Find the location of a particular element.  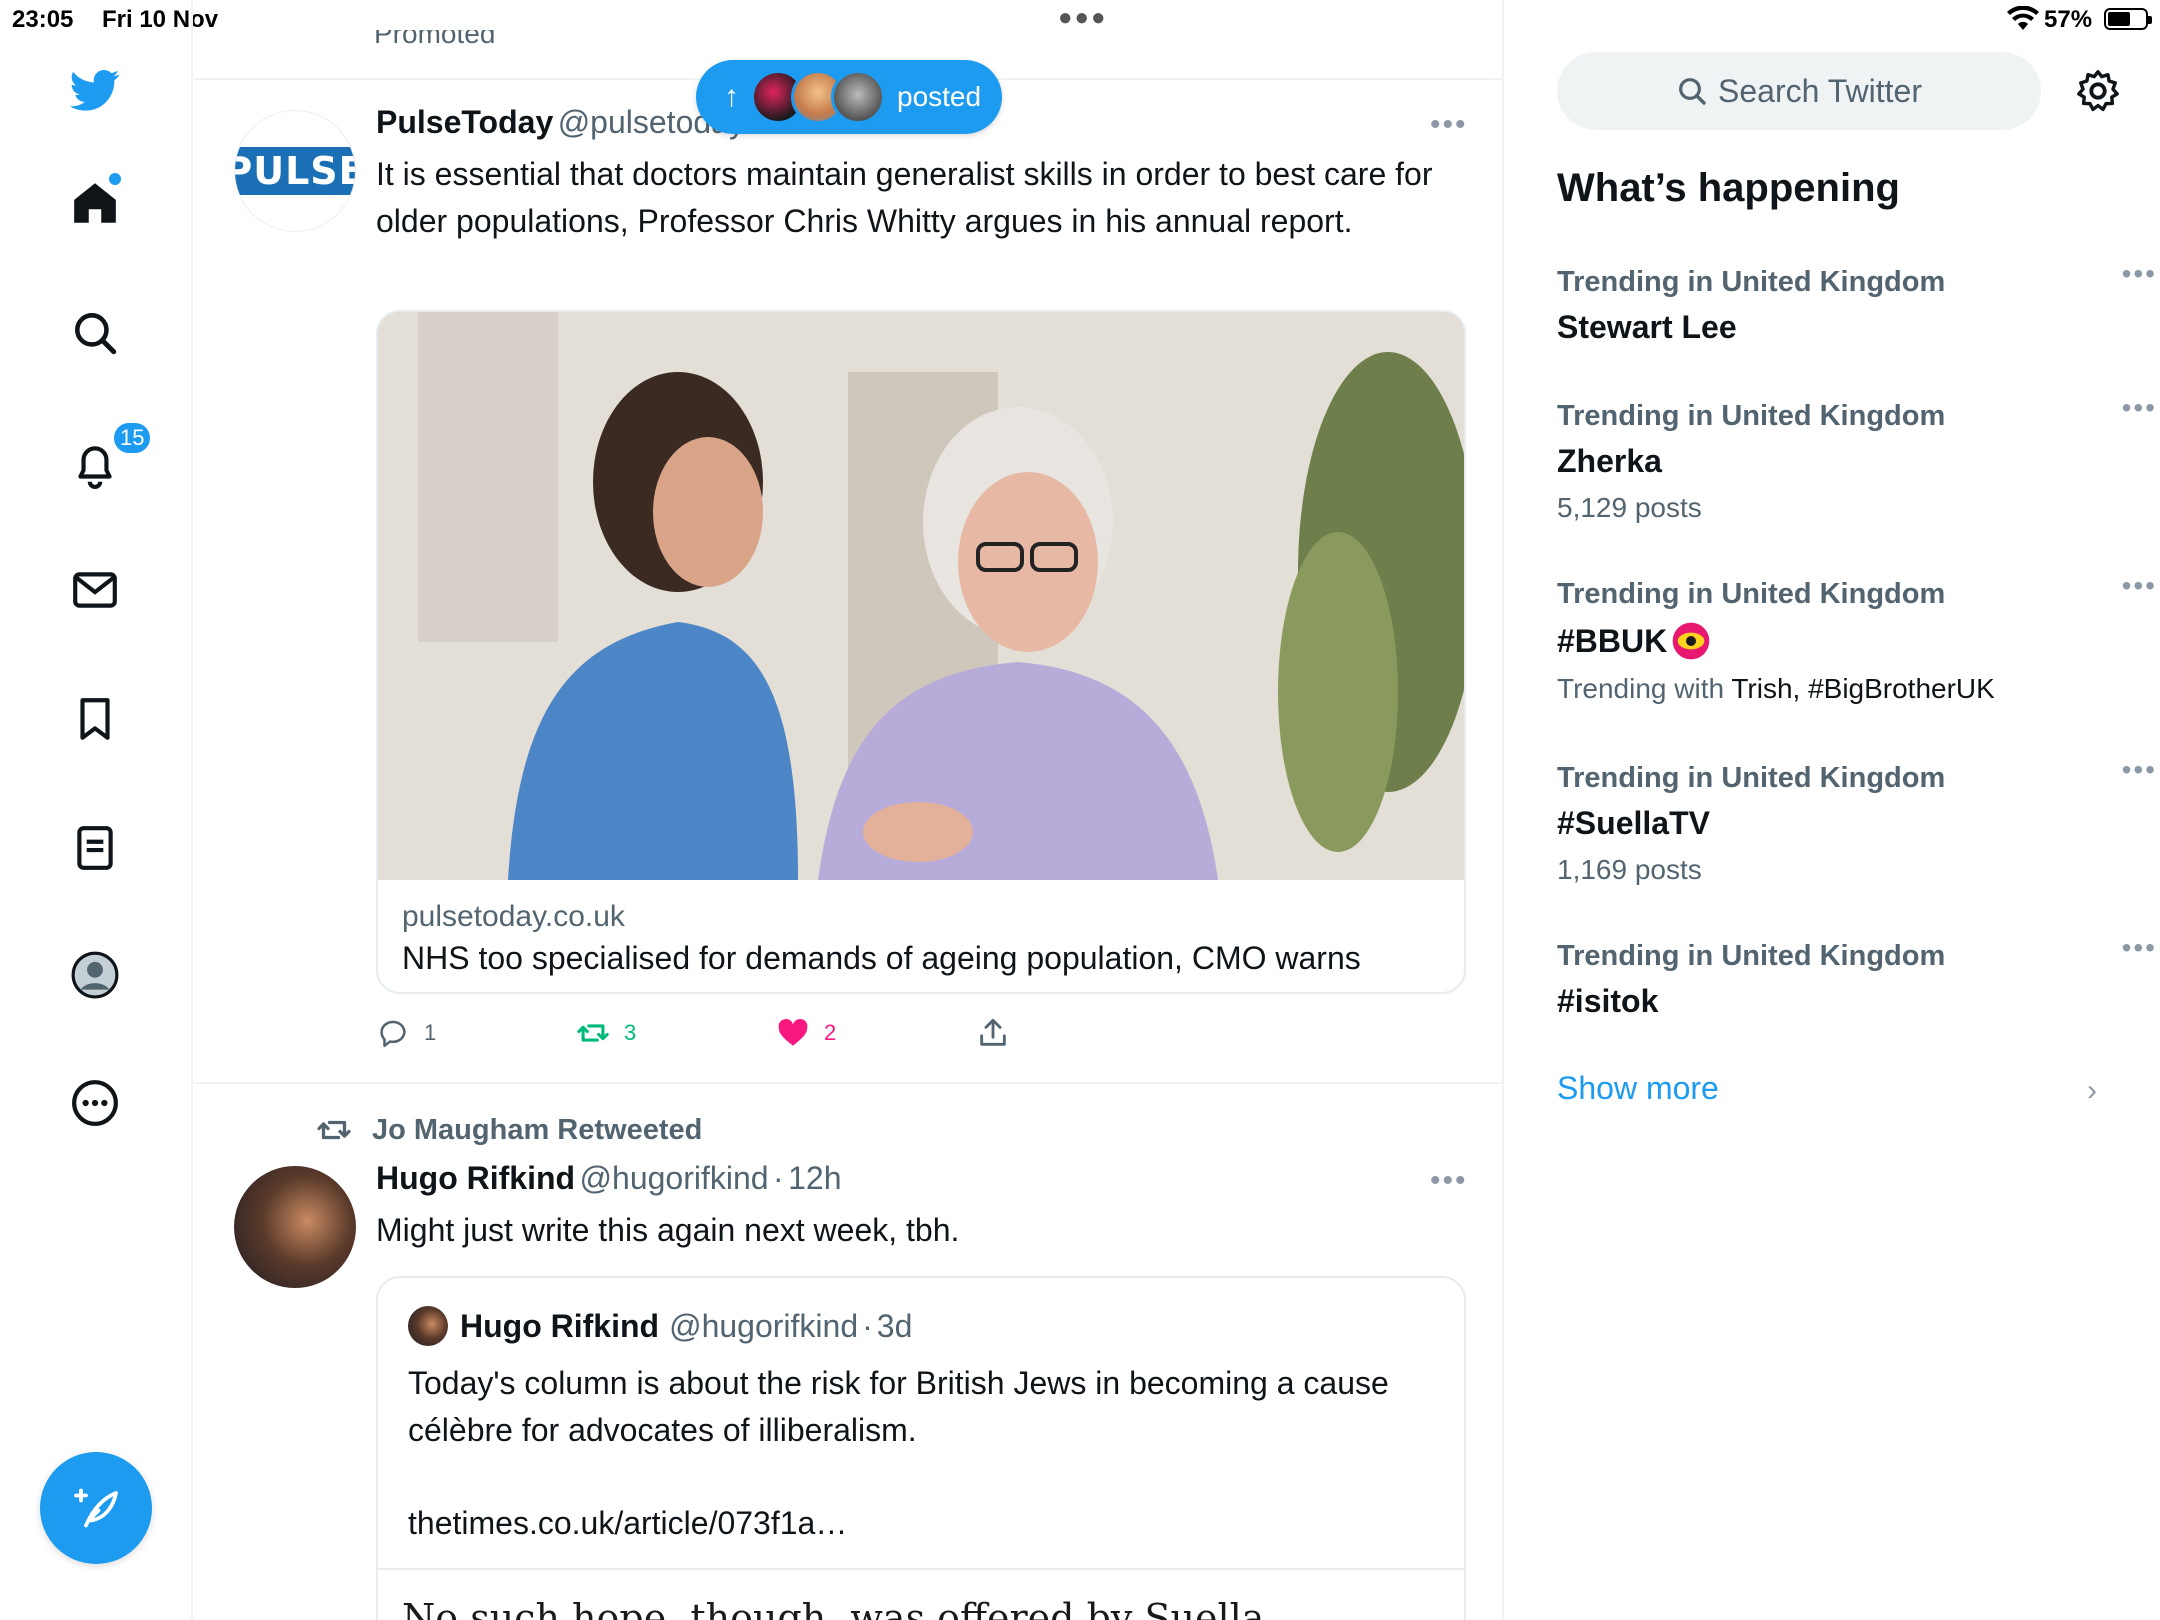

compose-tweet-button is located at coordinates (96, 1508).